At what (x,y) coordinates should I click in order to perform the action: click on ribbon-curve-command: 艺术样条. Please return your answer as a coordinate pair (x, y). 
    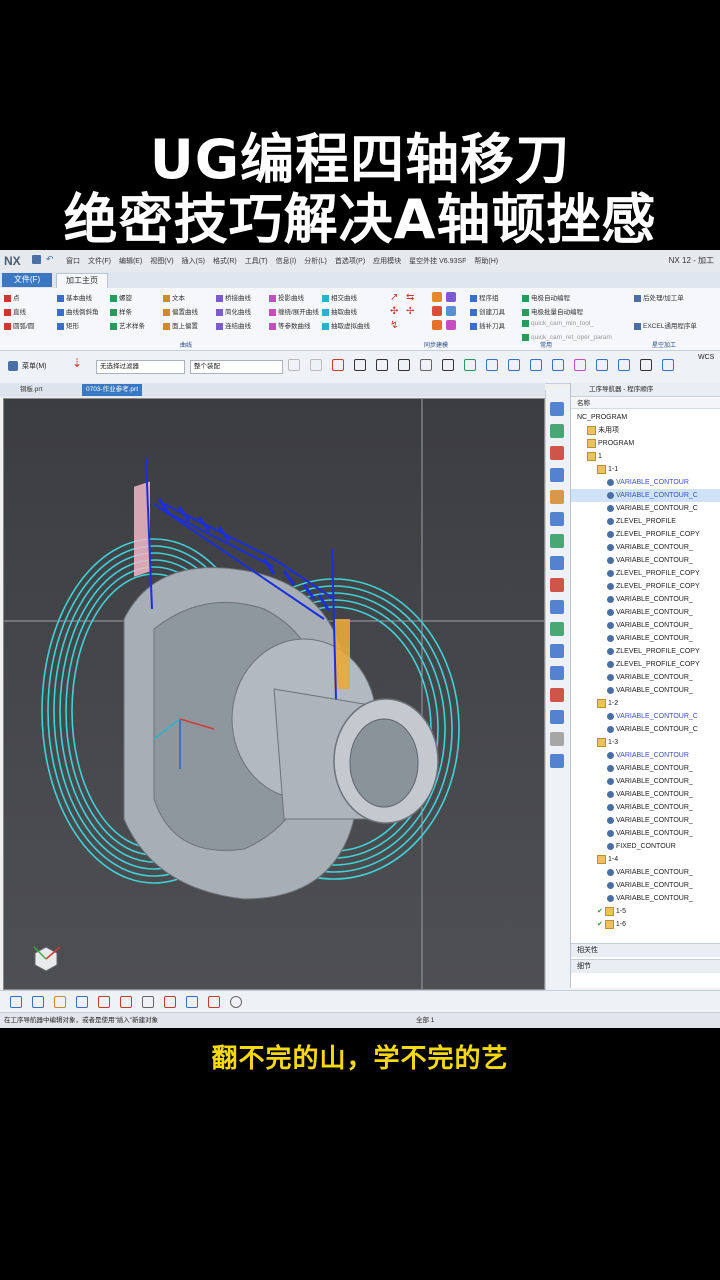
    Looking at the image, I should click on (127, 325).